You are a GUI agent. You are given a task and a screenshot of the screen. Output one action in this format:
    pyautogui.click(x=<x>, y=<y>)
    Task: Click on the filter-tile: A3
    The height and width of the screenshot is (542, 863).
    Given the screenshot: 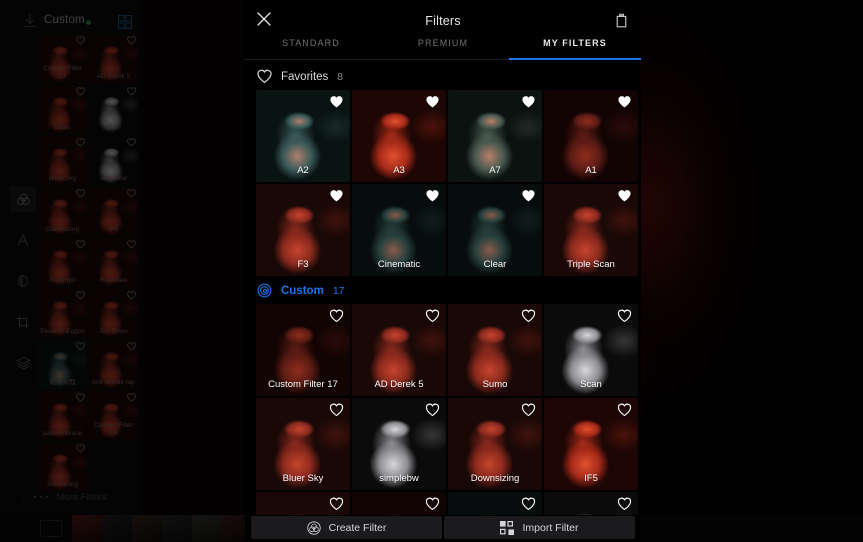 What is the action you would take?
    pyautogui.click(x=399, y=136)
    